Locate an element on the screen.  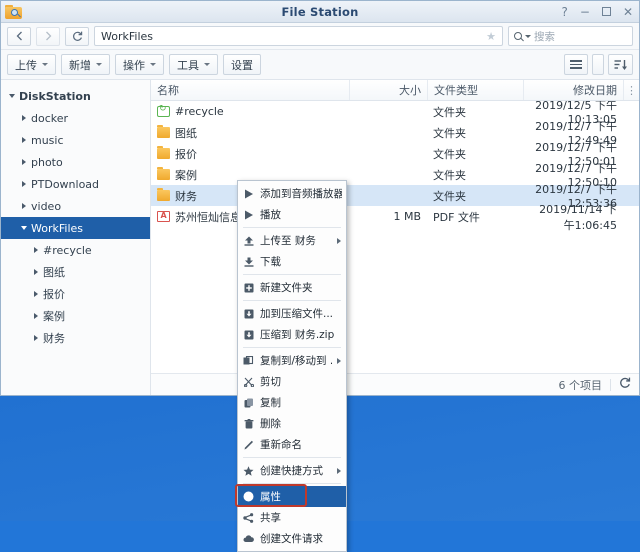
archive-icon is located at coordinates (248, 314).